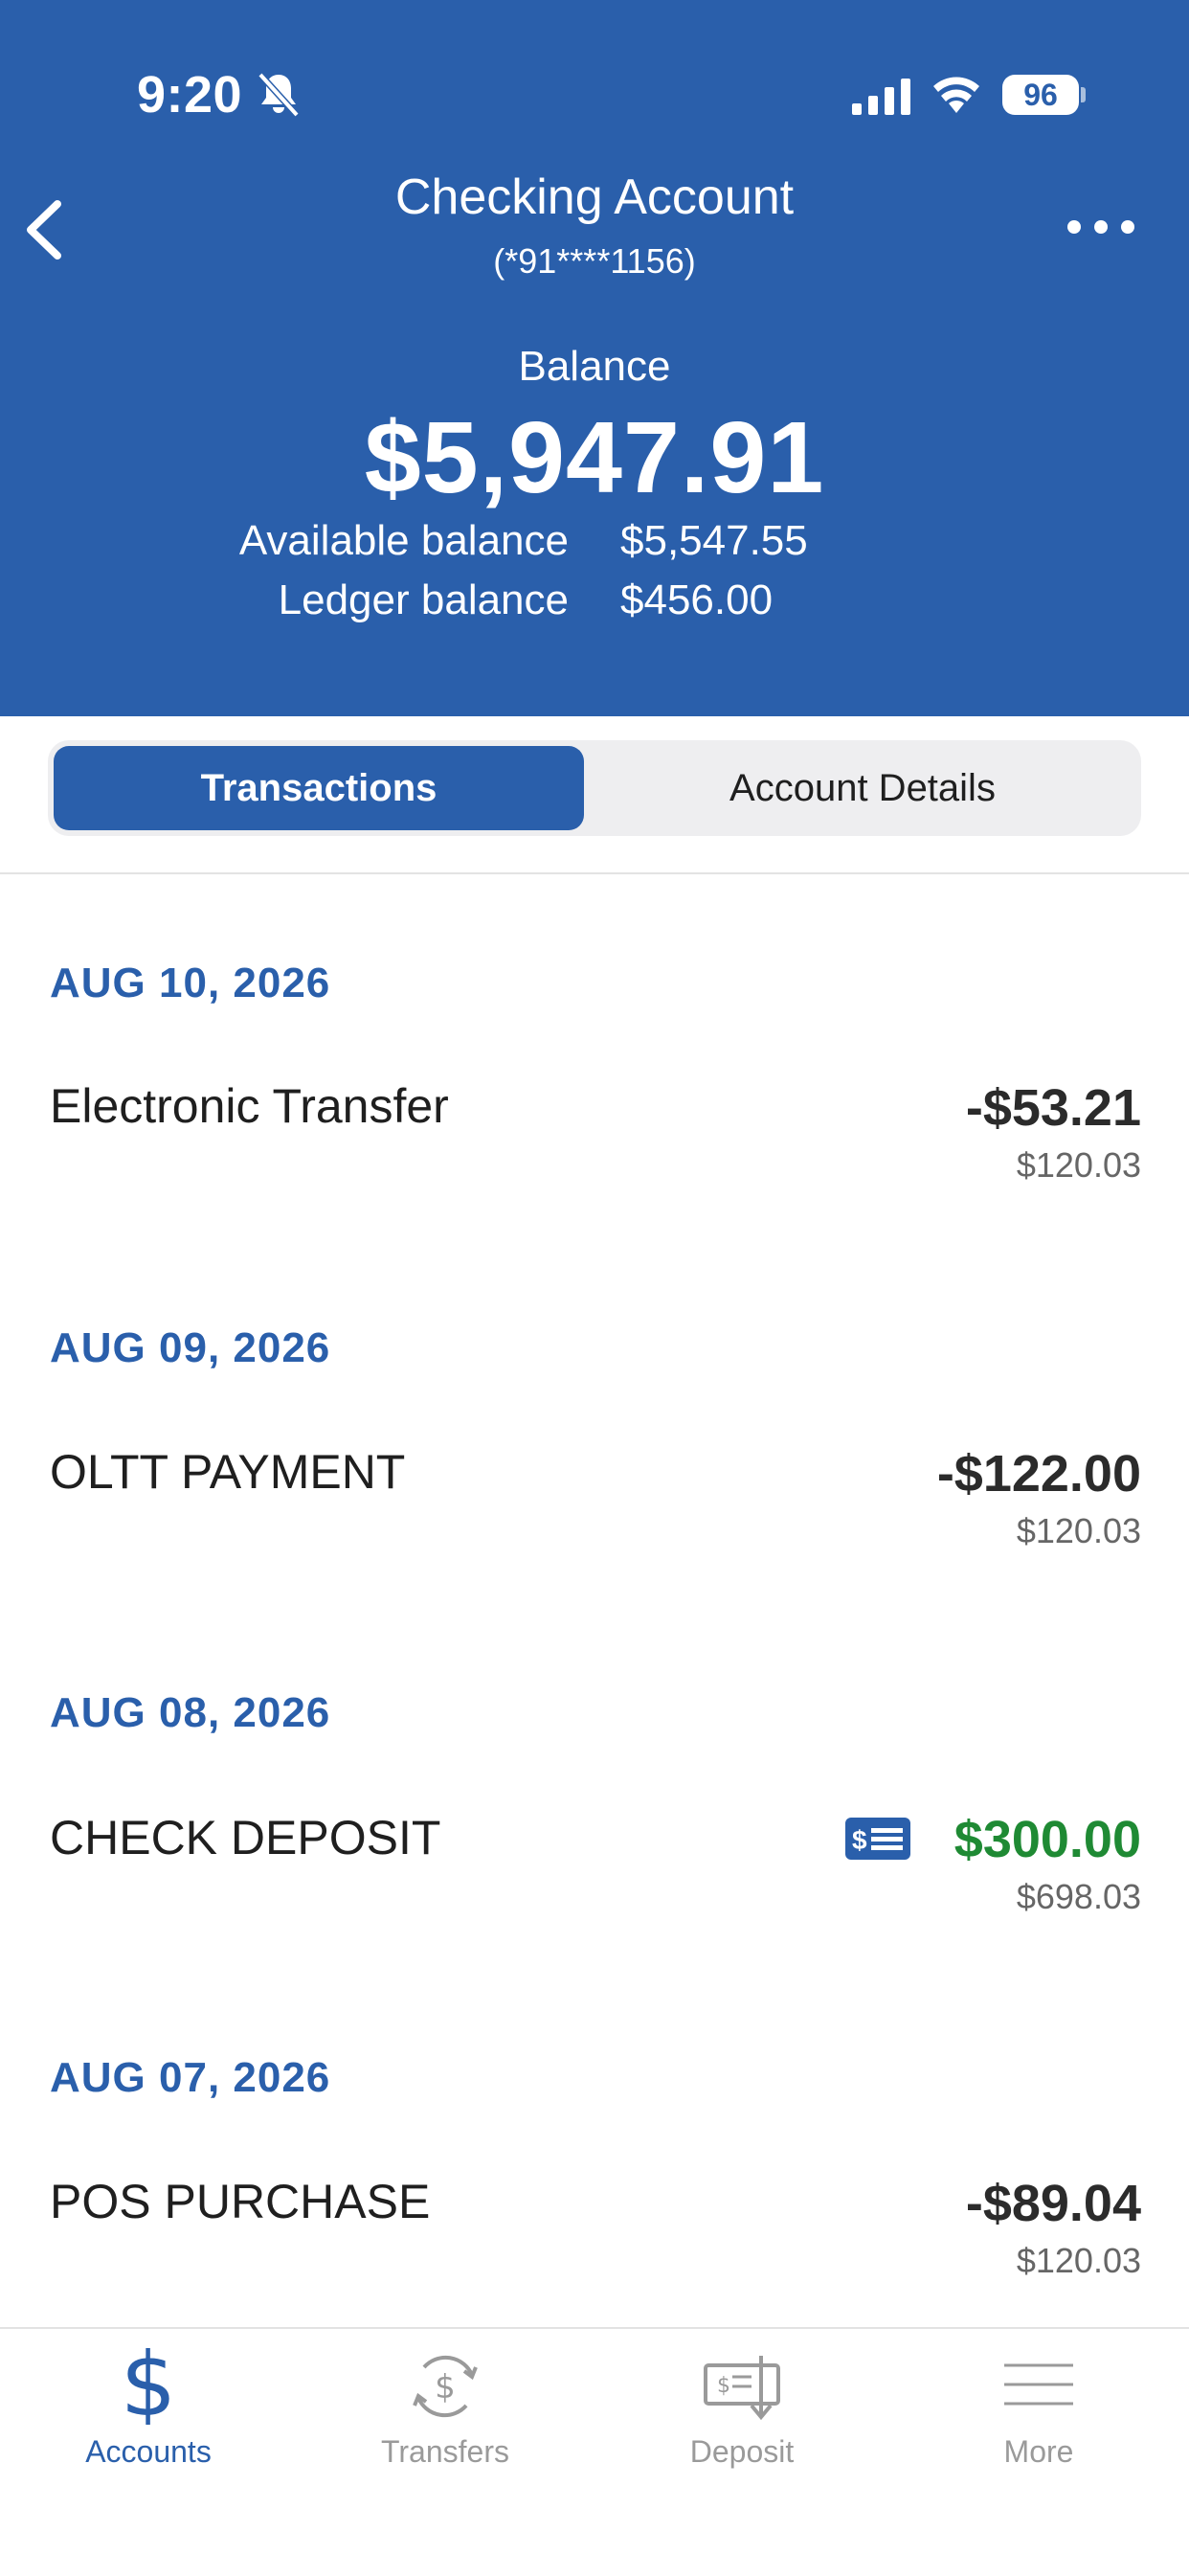 The width and height of the screenshot is (1189, 2576). What do you see at coordinates (594, 605) in the screenshot?
I see `ledger-balance-row: Ledger balance $456.00` at bounding box center [594, 605].